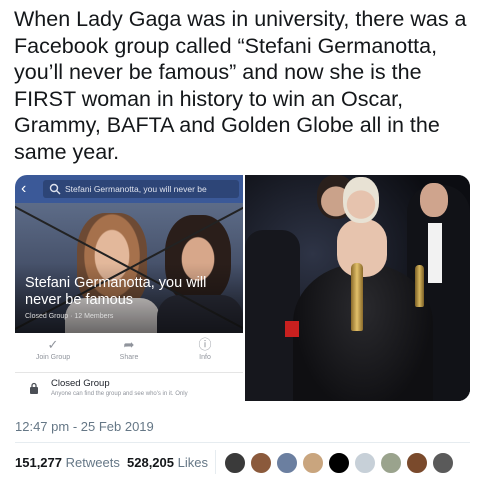  I want to click on likes-count: 528,205, so click(150, 462).